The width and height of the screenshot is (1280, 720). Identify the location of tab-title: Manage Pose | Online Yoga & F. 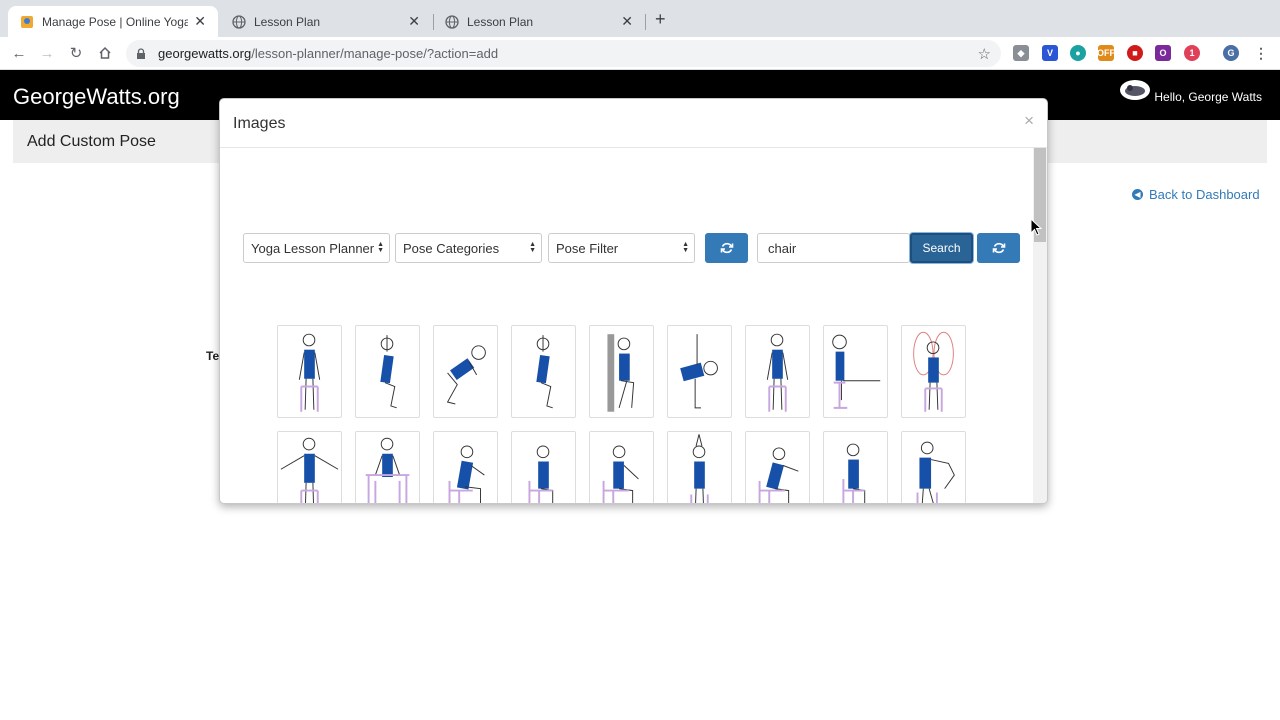
(115, 21).